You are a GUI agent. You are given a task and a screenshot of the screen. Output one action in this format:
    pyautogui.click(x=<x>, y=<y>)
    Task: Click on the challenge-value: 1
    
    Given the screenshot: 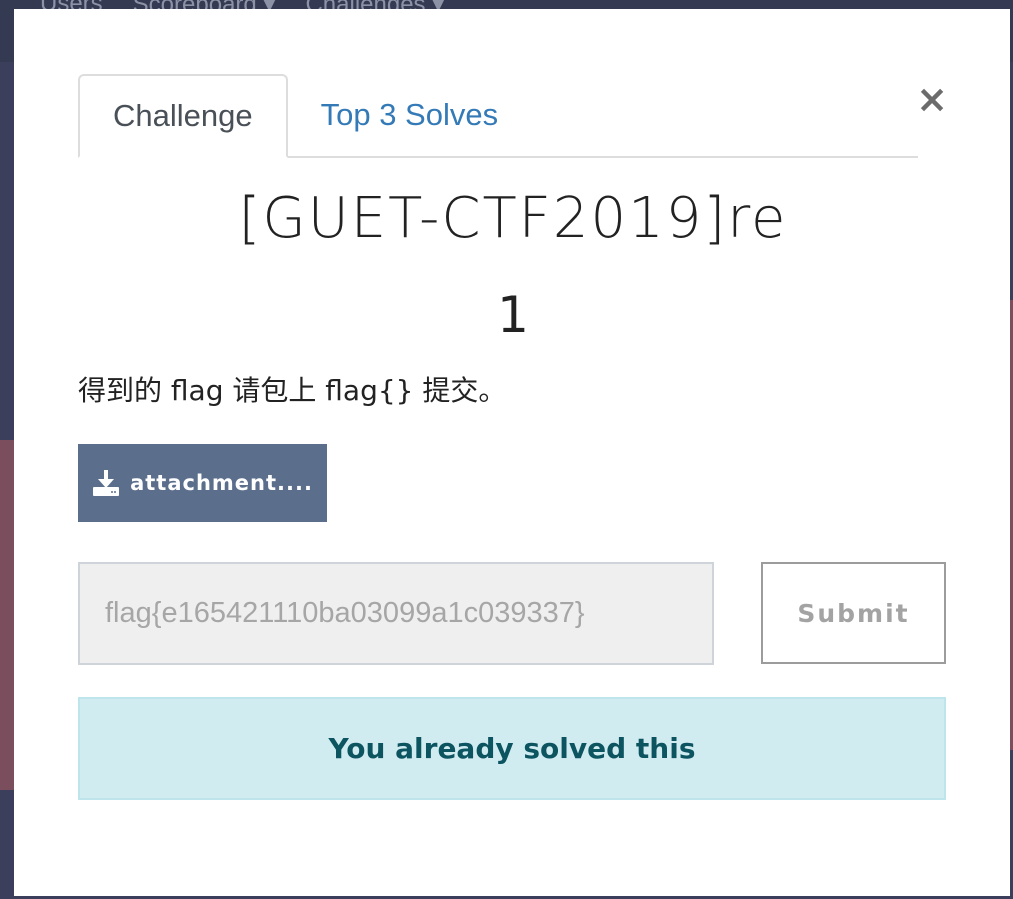 What is the action you would take?
    pyautogui.click(x=513, y=315)
    